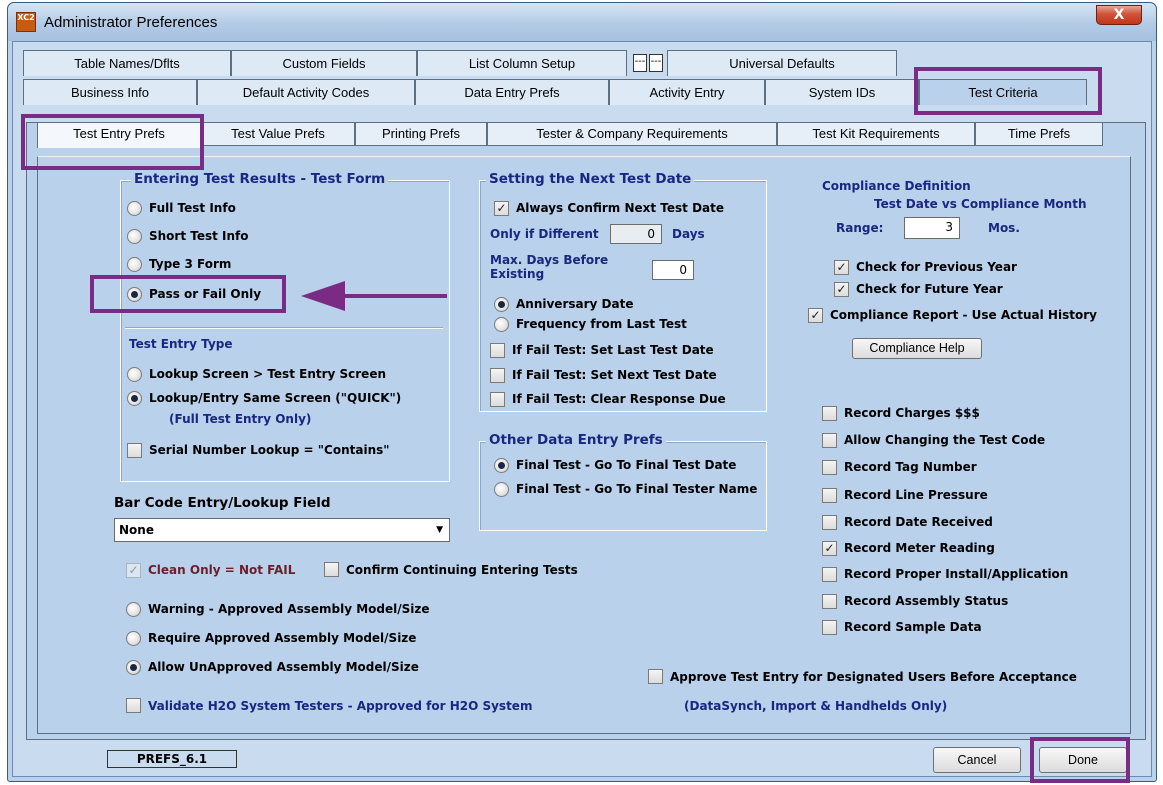  I want to click on compliance-subtitle: Test Date vs Compliance Month, so click(980, 204).